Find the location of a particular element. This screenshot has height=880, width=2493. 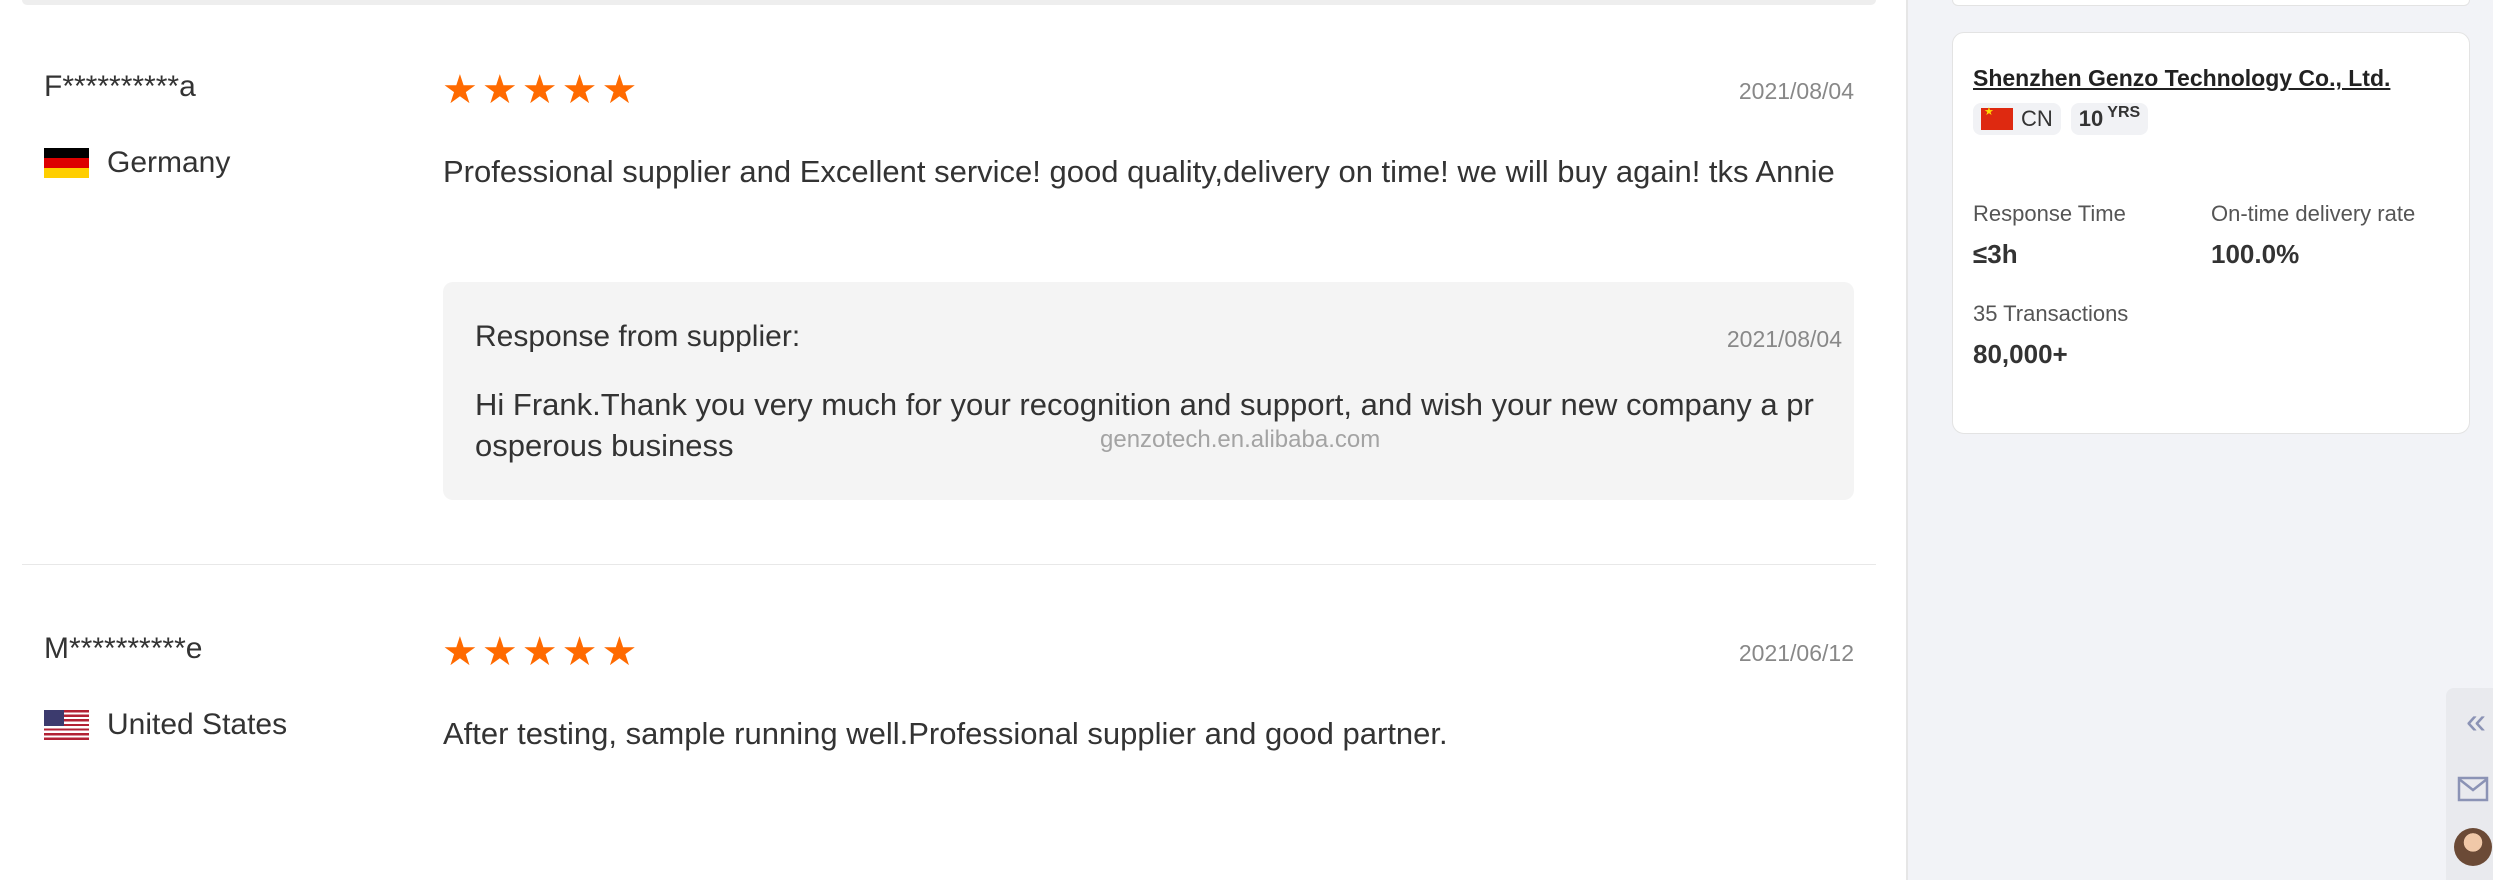

country-name: United States is located at coordinates (197, 724).